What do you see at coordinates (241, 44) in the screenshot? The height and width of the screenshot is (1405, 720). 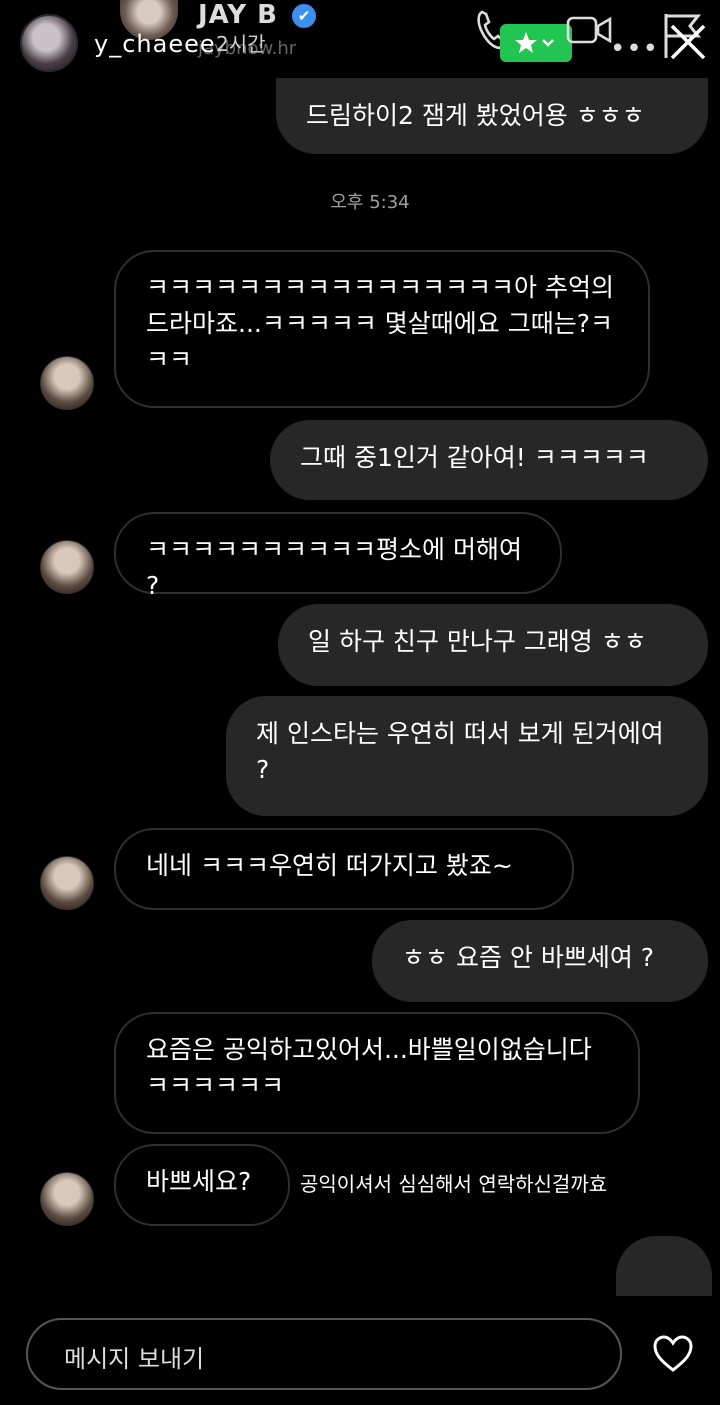 I see `story-time-ago: 2시간` at bounding box center [241, 44].